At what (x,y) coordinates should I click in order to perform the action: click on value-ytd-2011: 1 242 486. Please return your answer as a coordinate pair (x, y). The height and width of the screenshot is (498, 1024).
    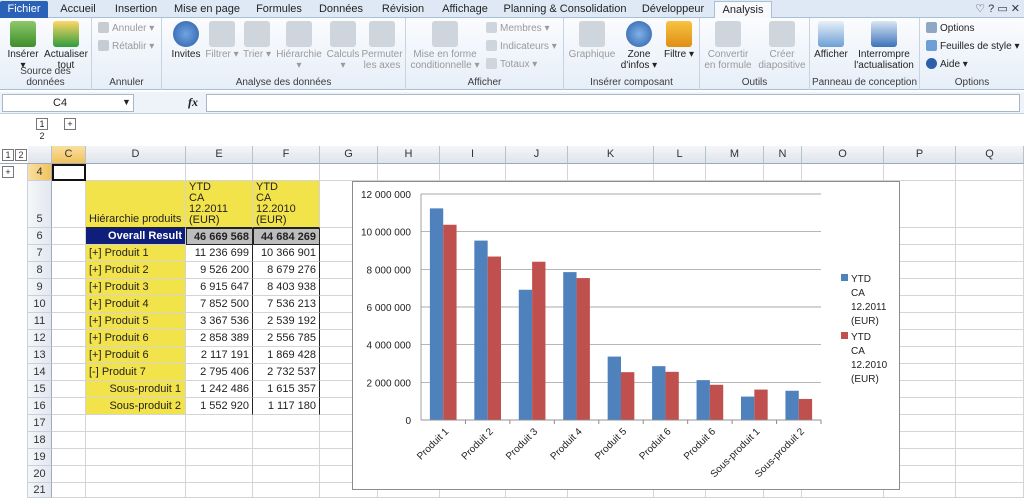
    Looking at the image, I should click on (219, 389).